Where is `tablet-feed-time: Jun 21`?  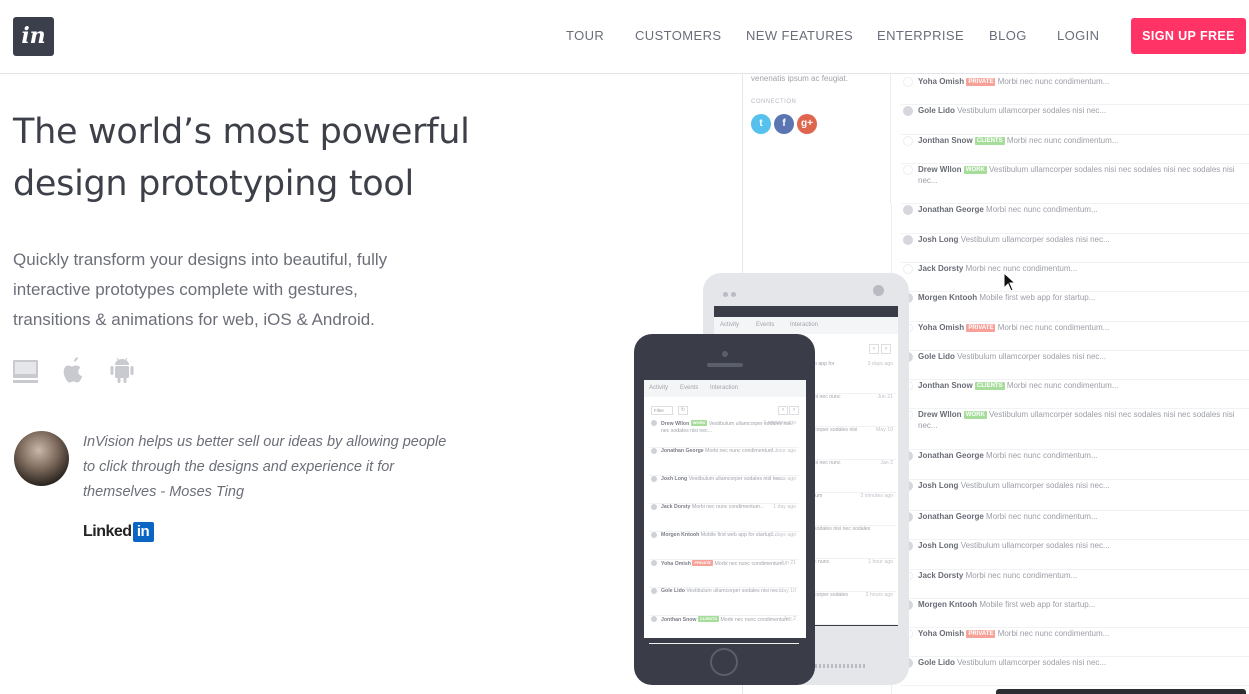 tablet-feed-time: Jun 21 is located at coordinates (885, 397).